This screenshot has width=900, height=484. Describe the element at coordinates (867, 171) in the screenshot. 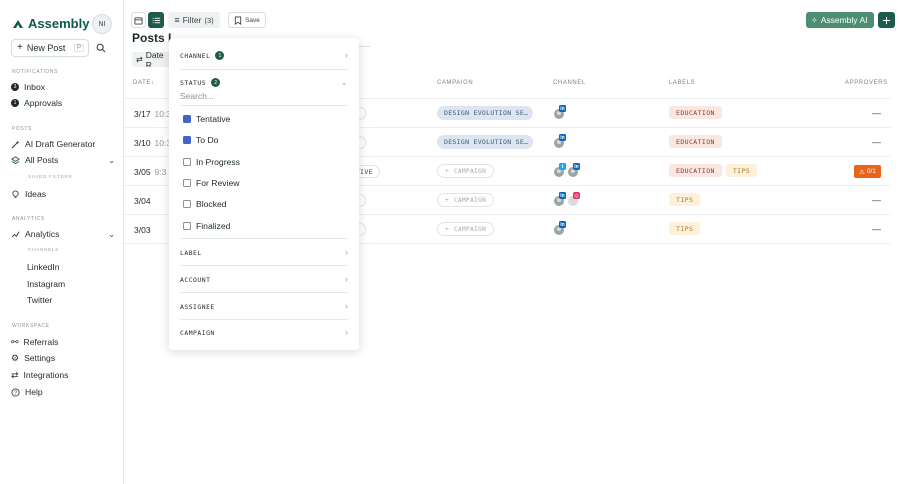

I see `approval-warning-badge: ⚠ 0/1` at that location.